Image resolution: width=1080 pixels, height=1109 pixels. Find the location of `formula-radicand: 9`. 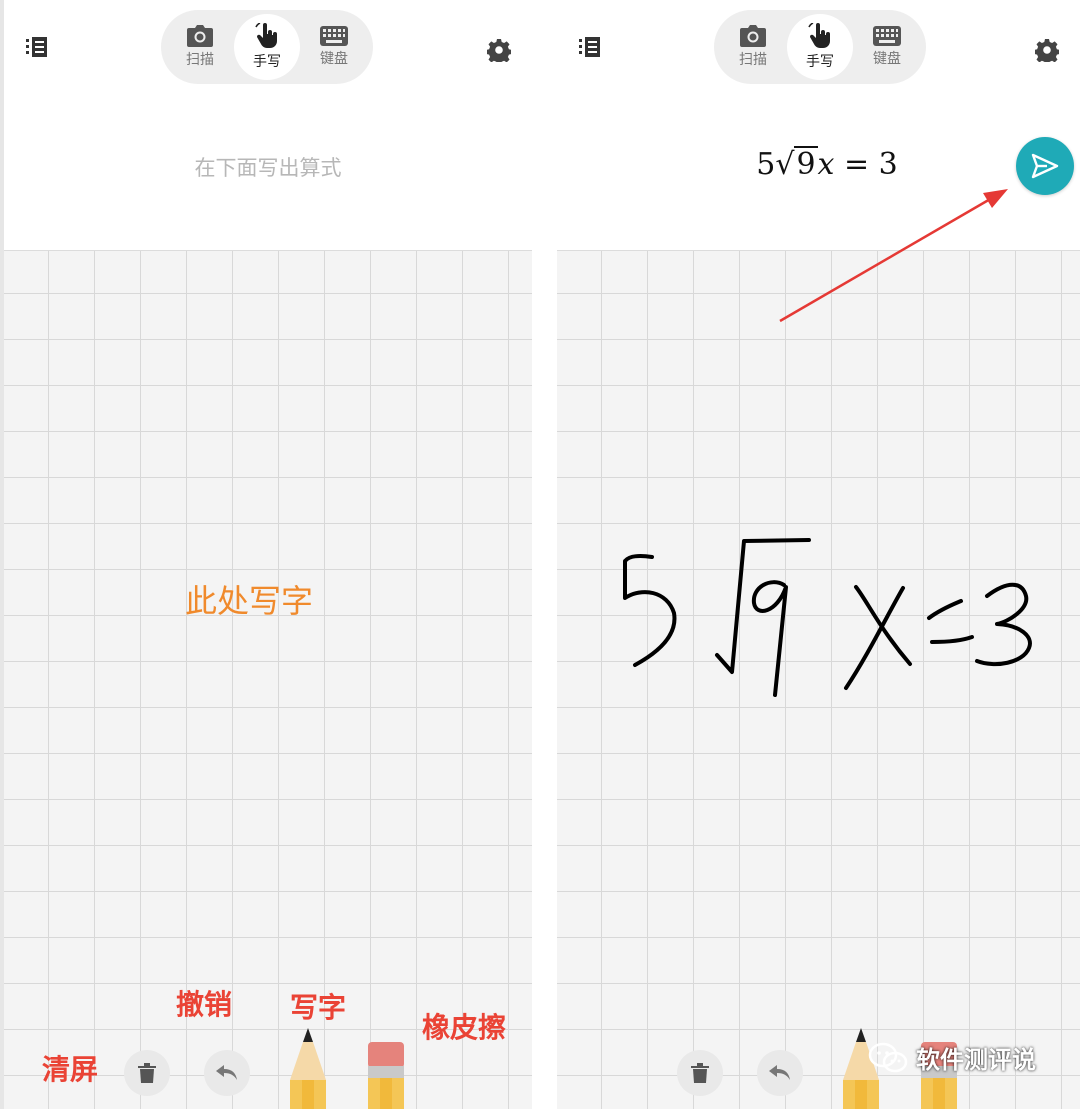

formula-radicand: 9 is located at coordinates (806, 164).